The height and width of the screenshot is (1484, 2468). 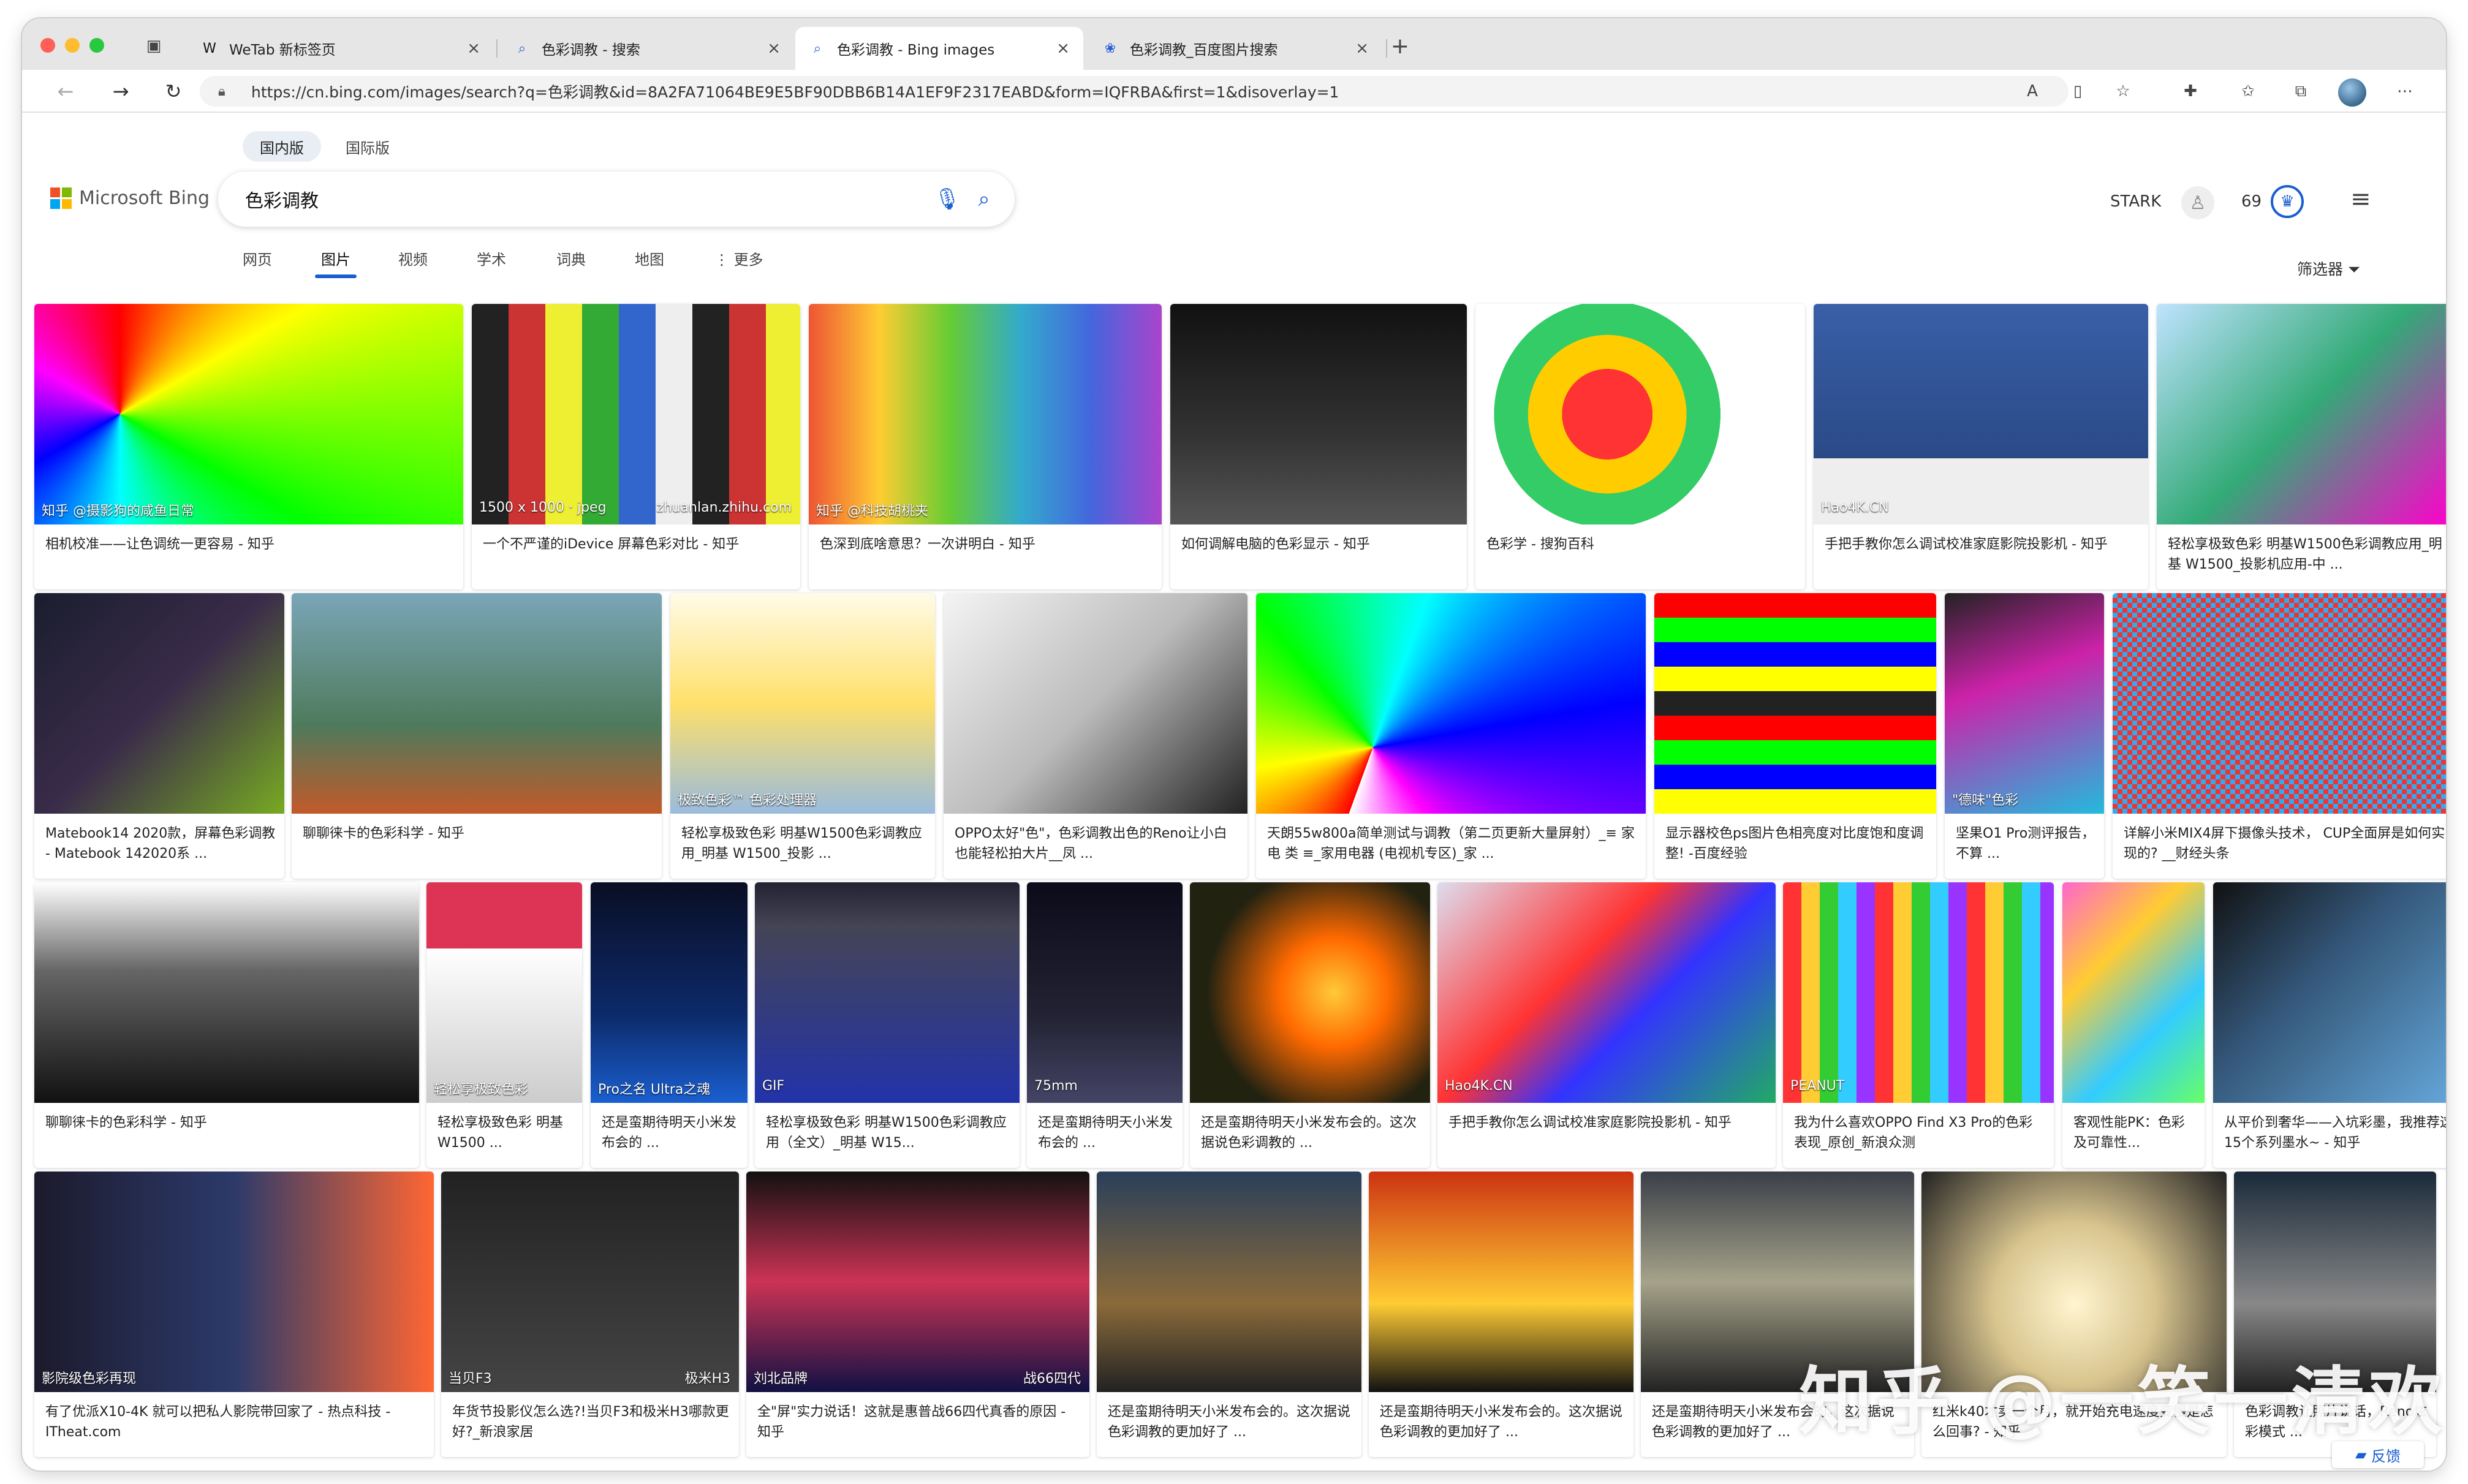 I want to click on user-name: STARK, so click(x=2135, y=201).